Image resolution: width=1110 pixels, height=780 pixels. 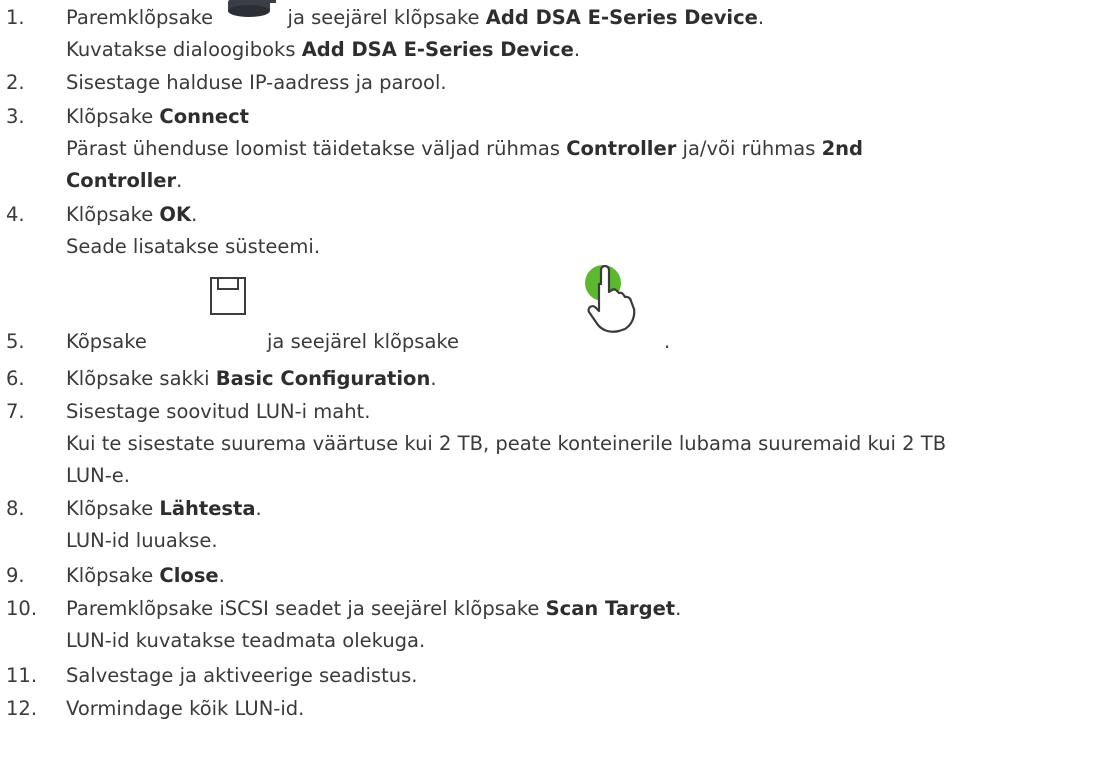 I want to click on step-line: Sisestage halduse IP-aadress ja parool., so click(x=256, y=82).